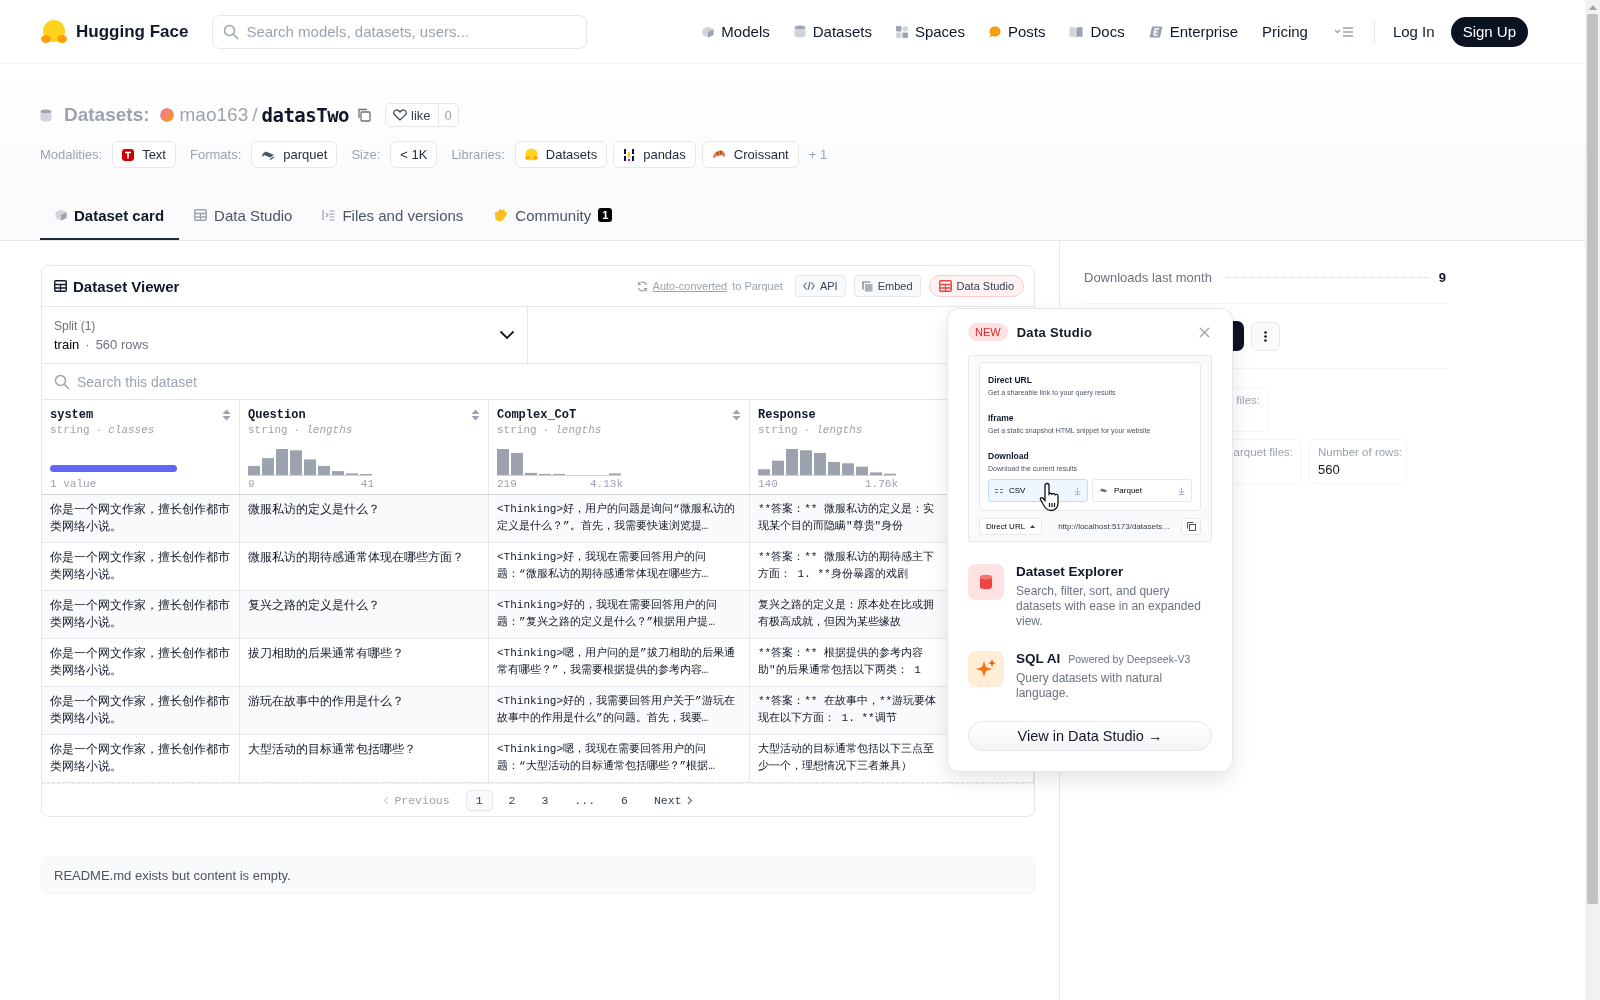  I want to click on table-icon, so click(201, 215).